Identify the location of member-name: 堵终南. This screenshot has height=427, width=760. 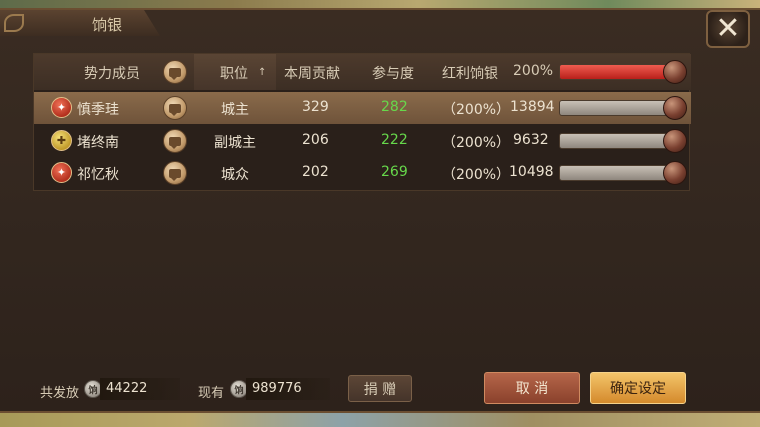
(98, 143).